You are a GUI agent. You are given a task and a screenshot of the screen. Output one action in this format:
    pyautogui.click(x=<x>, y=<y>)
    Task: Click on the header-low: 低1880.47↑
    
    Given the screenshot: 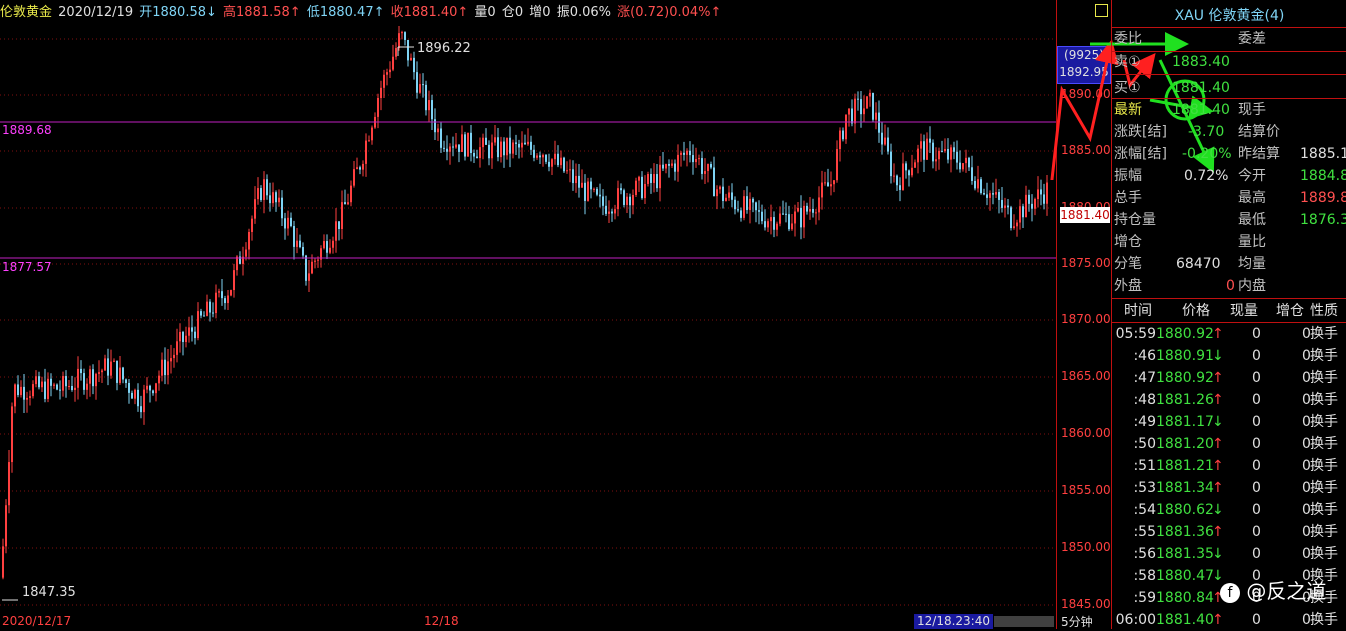 What is the action you would take?
    pyautogui.click(x=345, y=12)
    